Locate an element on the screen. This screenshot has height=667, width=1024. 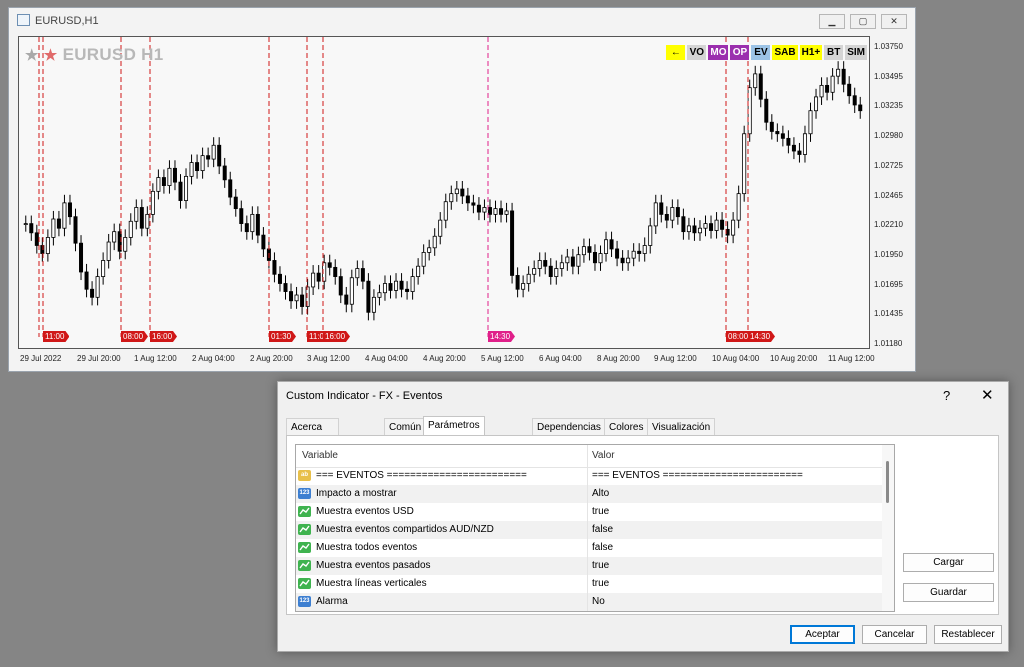
parameter-row: Muestra líneas verticales true is located at coordinates (589, 584).